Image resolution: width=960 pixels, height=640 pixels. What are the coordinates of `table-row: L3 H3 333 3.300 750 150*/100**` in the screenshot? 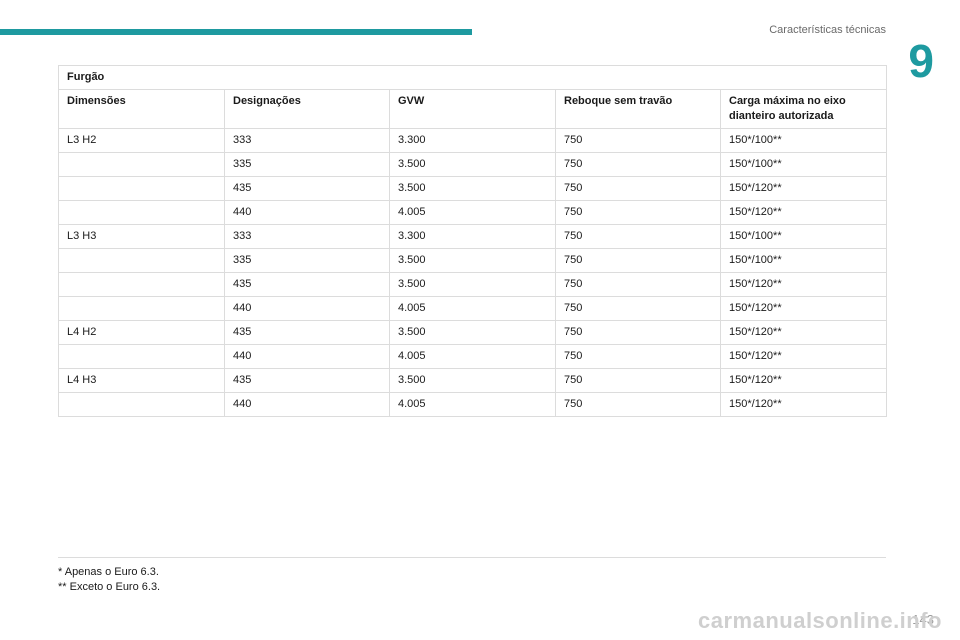 It's located at (473, 236).